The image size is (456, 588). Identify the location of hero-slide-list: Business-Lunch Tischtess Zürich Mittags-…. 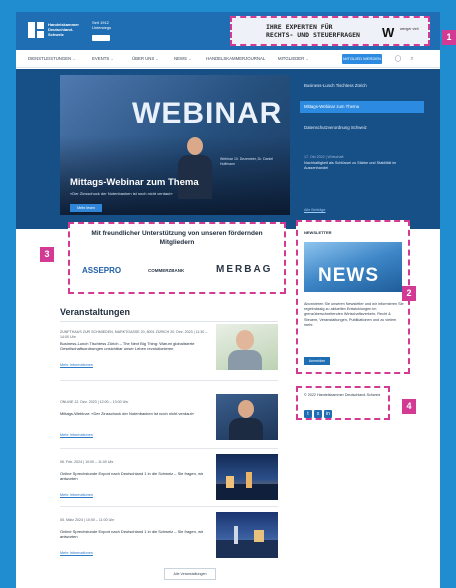
(366, 145).